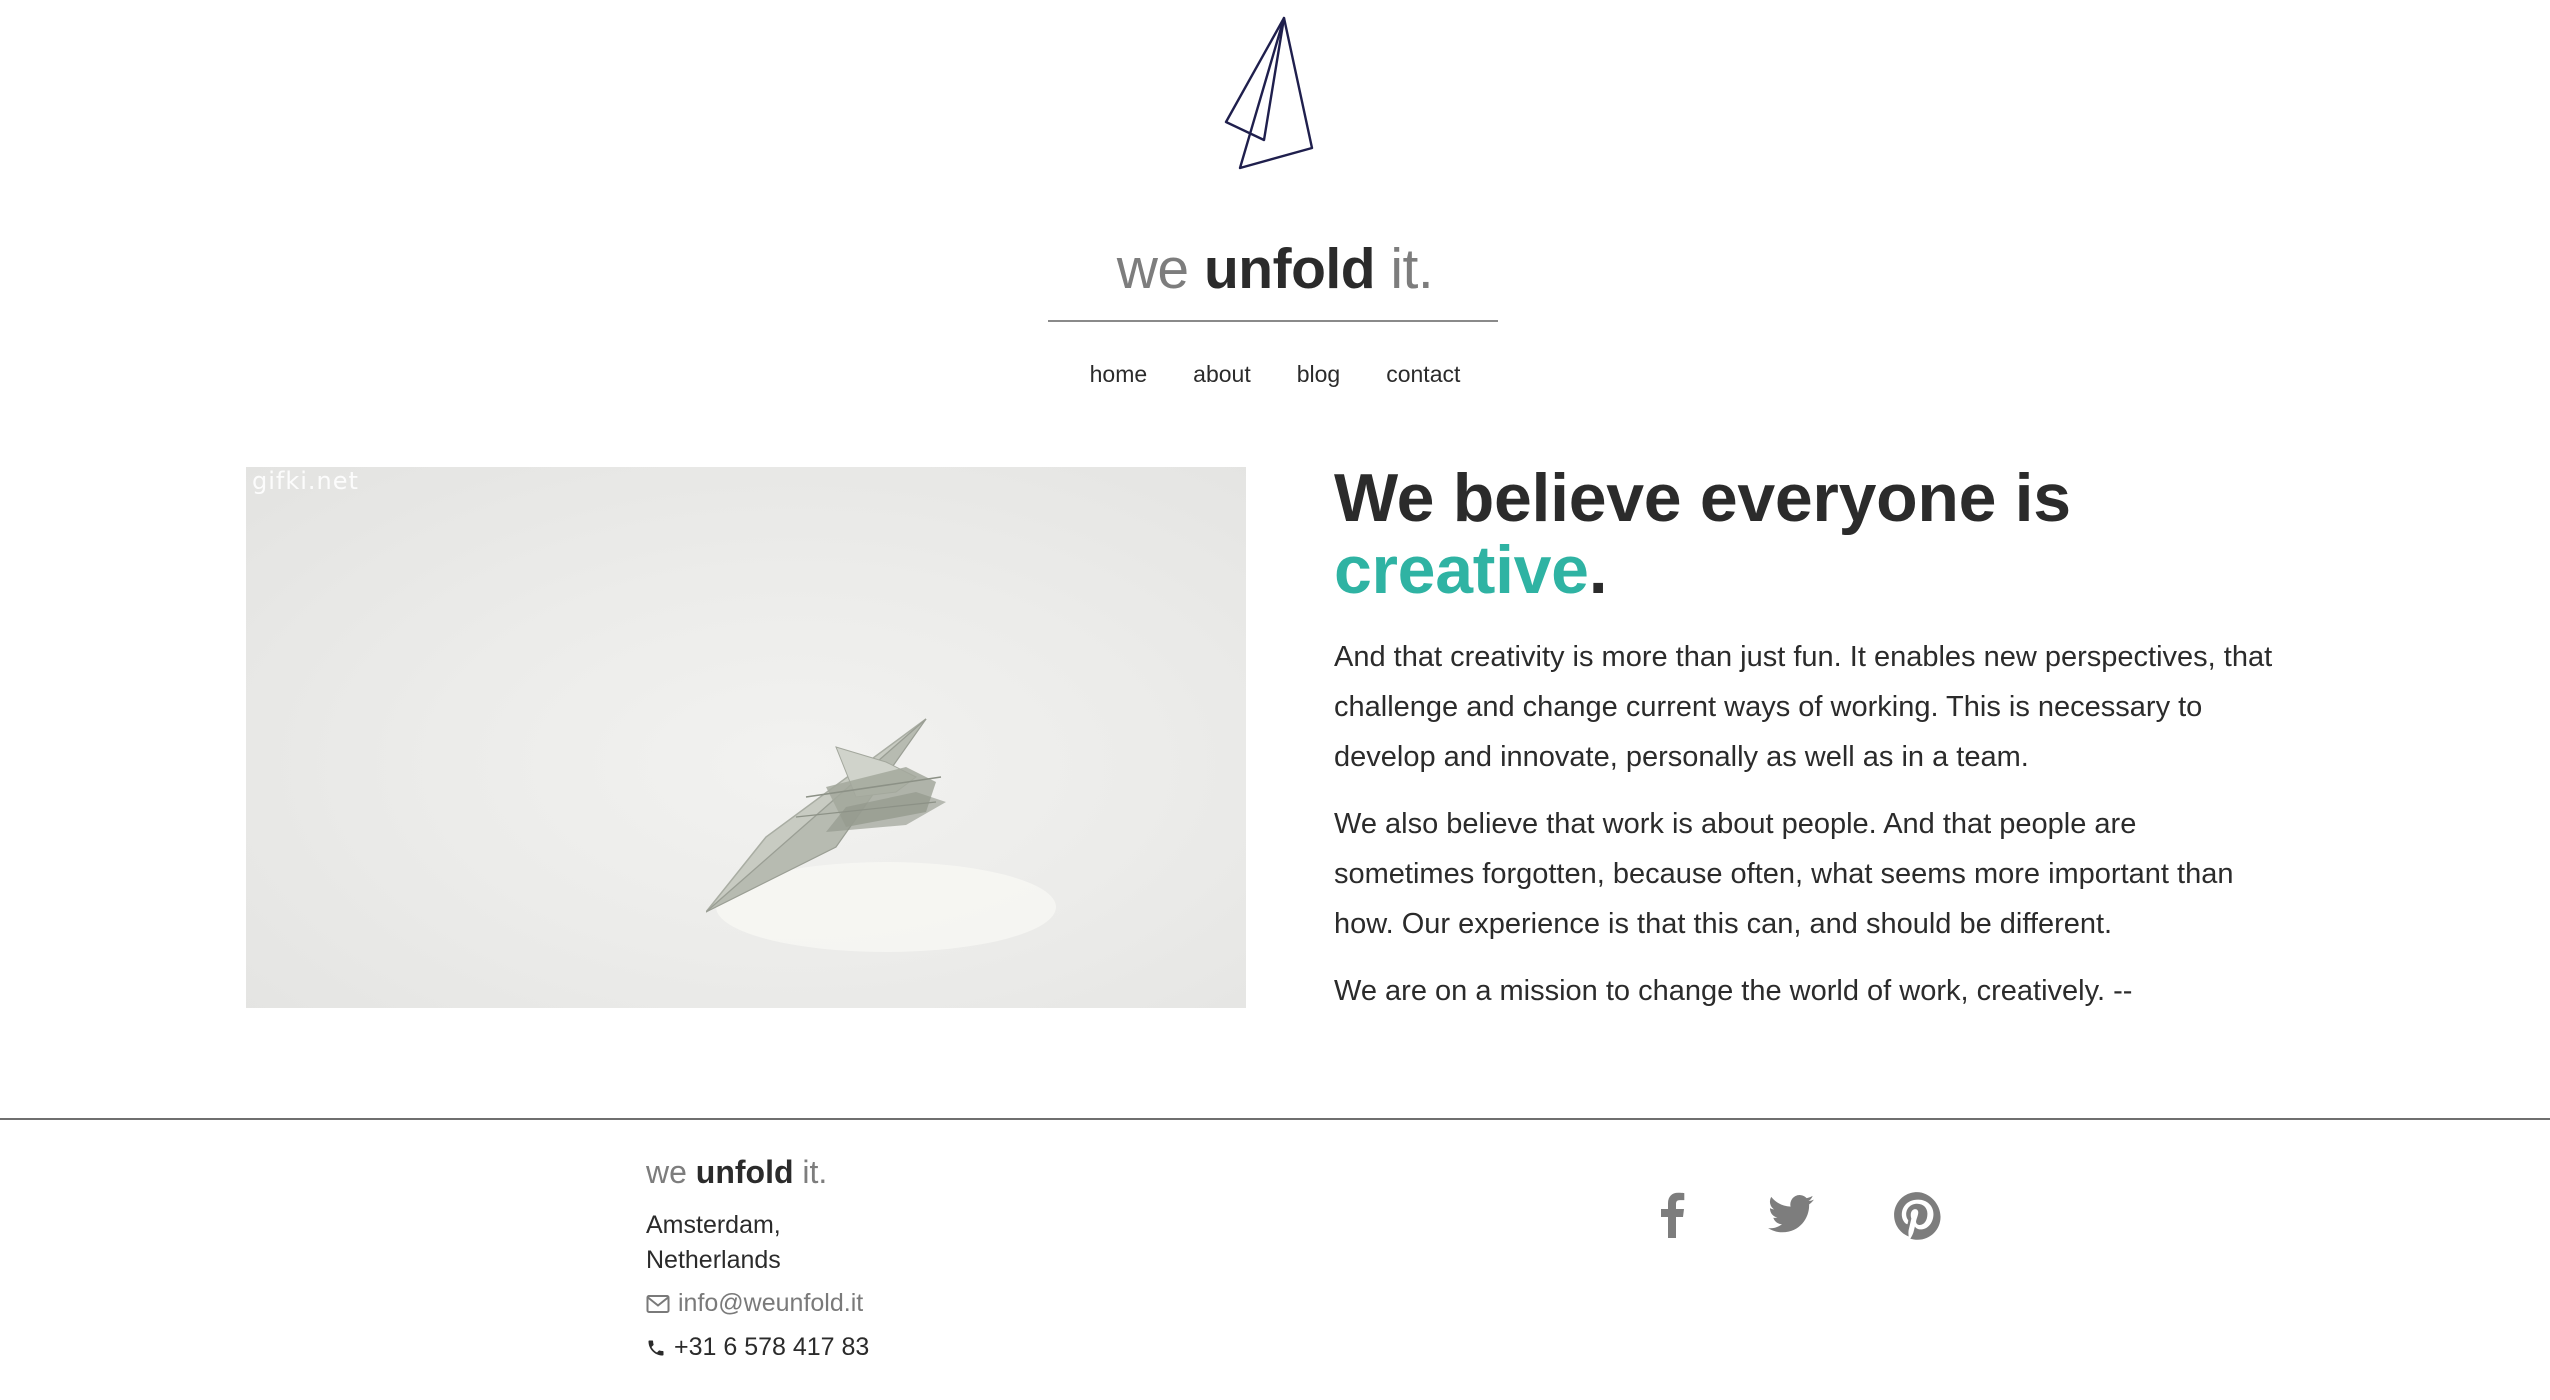 The image size is (2550, 1400). What do you see at coordinates (1270, 92) in the screenshot?
I see `logo-icon` at bounding box center [1270, 92].